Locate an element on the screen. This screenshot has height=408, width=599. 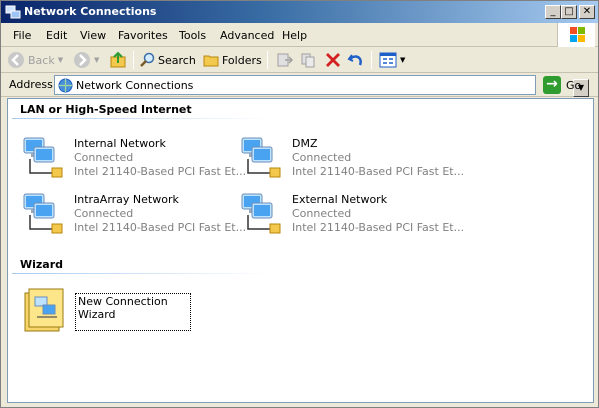
go-arrow-icon: → is located at coordinates (552, 85).